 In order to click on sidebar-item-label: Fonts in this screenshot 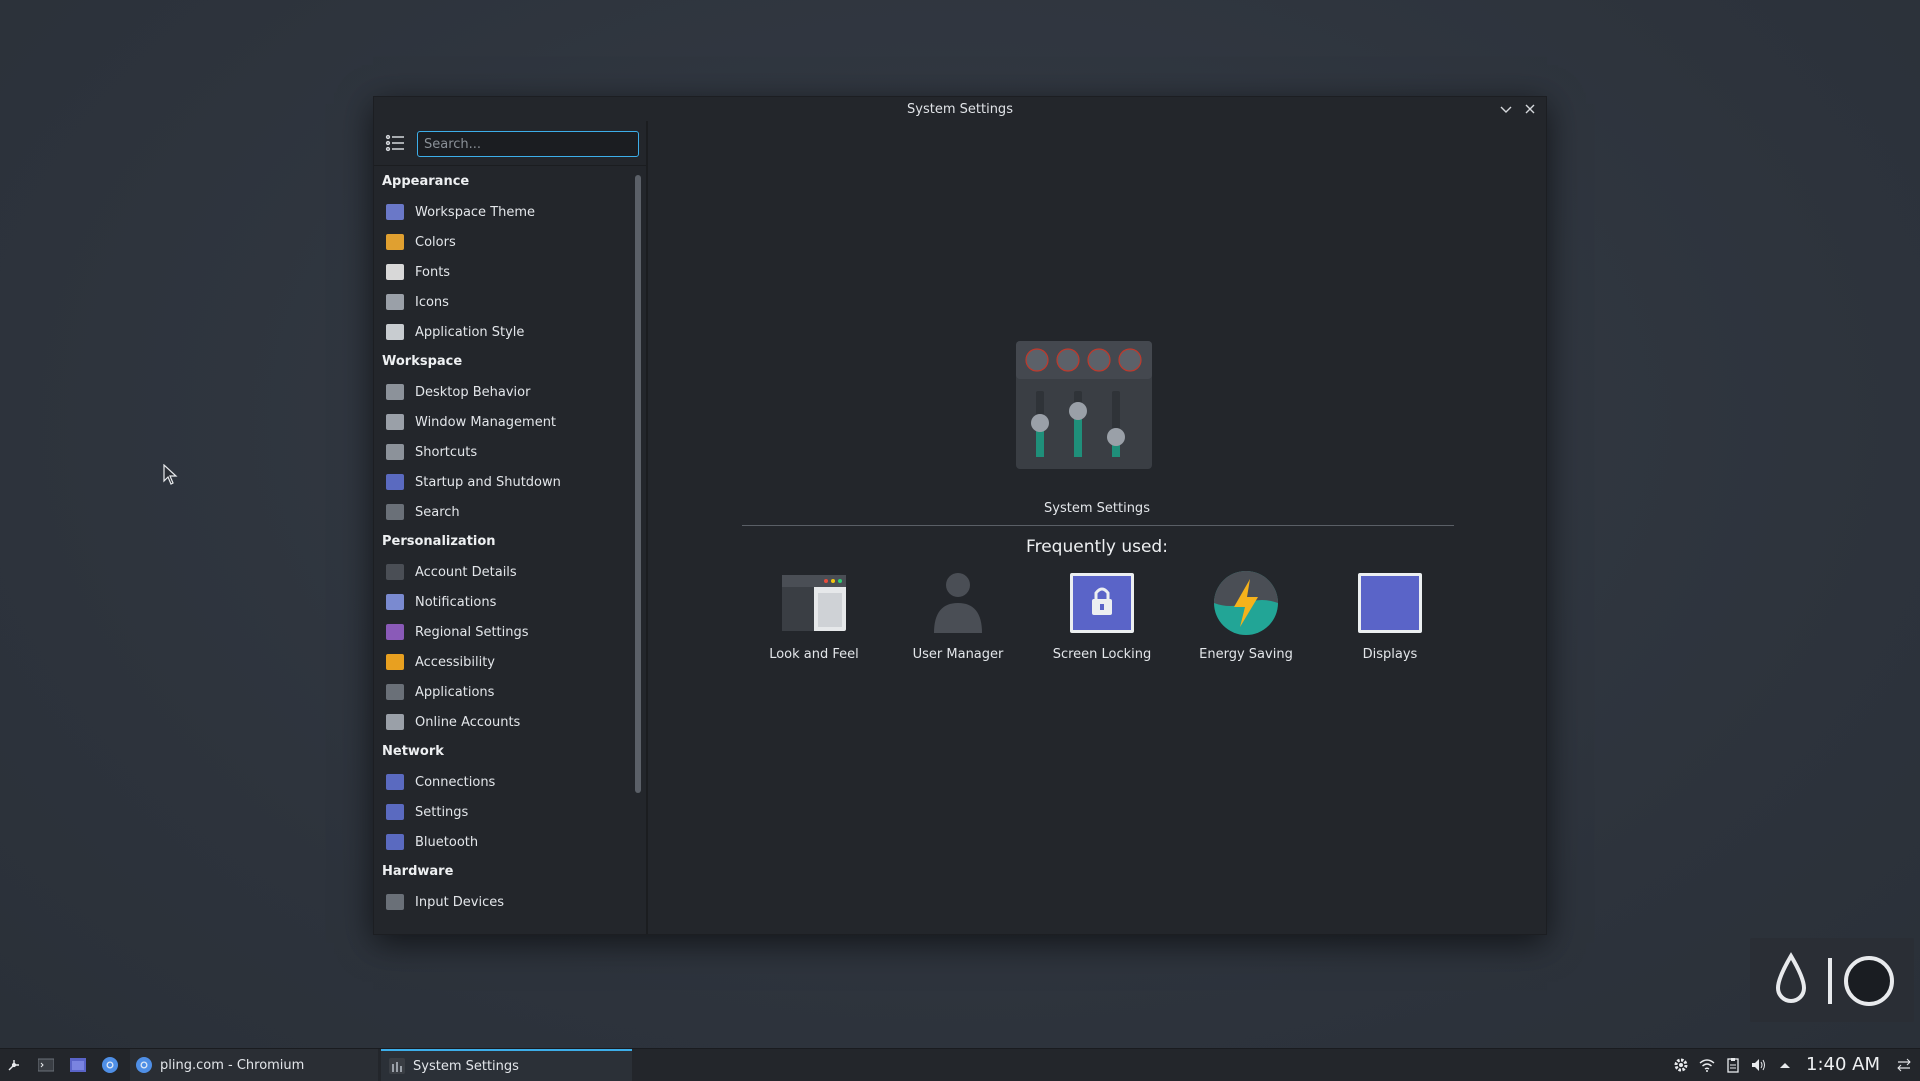, I will do `click(433, 272)`.